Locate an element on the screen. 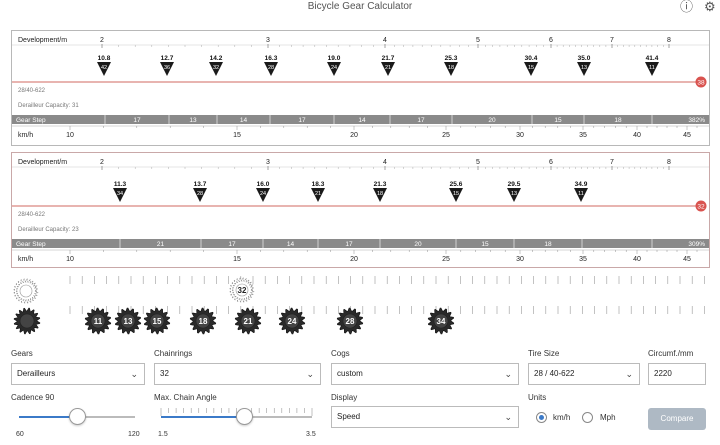  gear-development-label: 25.3 is located at coordinates (451, 58).